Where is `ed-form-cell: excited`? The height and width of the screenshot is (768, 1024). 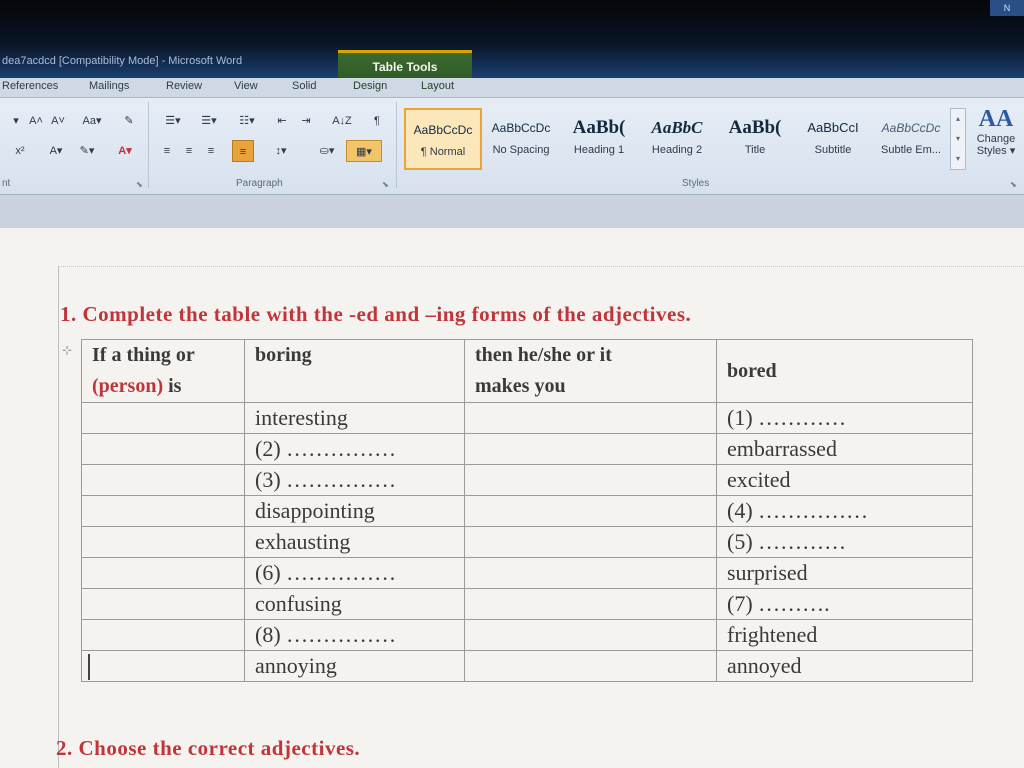 ed-form-cell: excited is located at coordinates (844, 480).